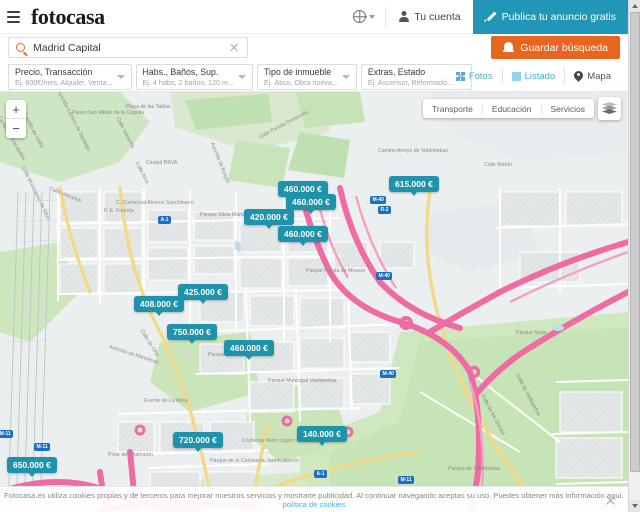  Describe the element at coordinates (564, 47) in the screenshot. I see `save-search-label: Guardar búsqueda` at that location.